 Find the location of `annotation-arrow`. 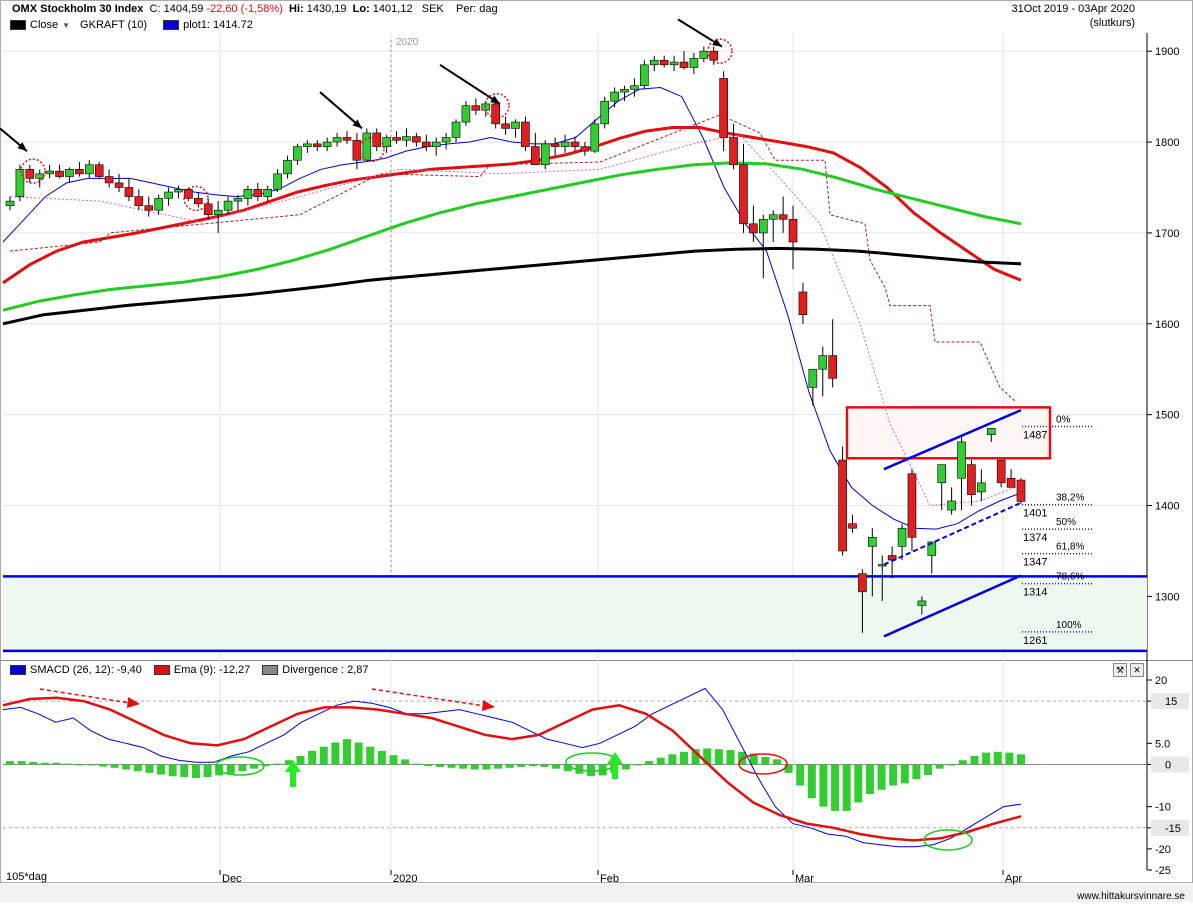

annotation-arrow is located at coordinates (470, 84).